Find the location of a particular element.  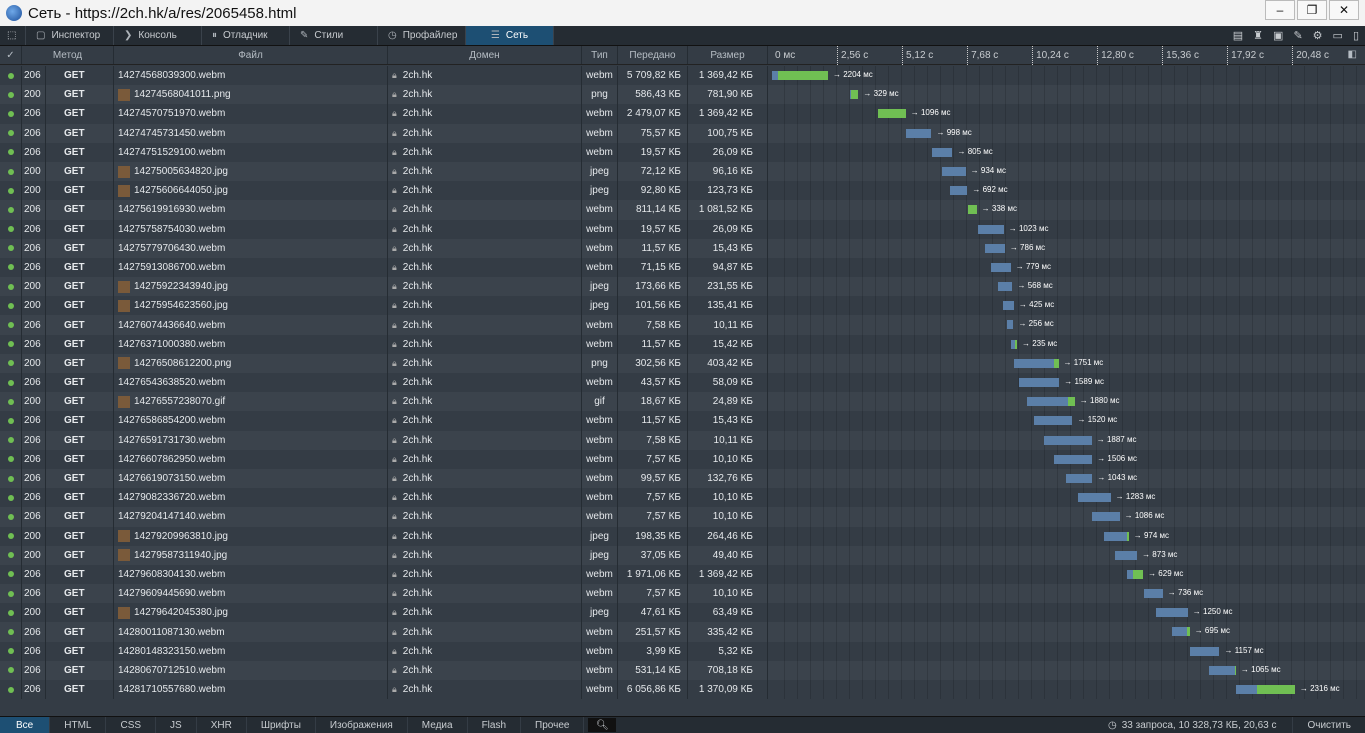

timeline-cell: → 934 мс is located at coordinates (1068, 171).